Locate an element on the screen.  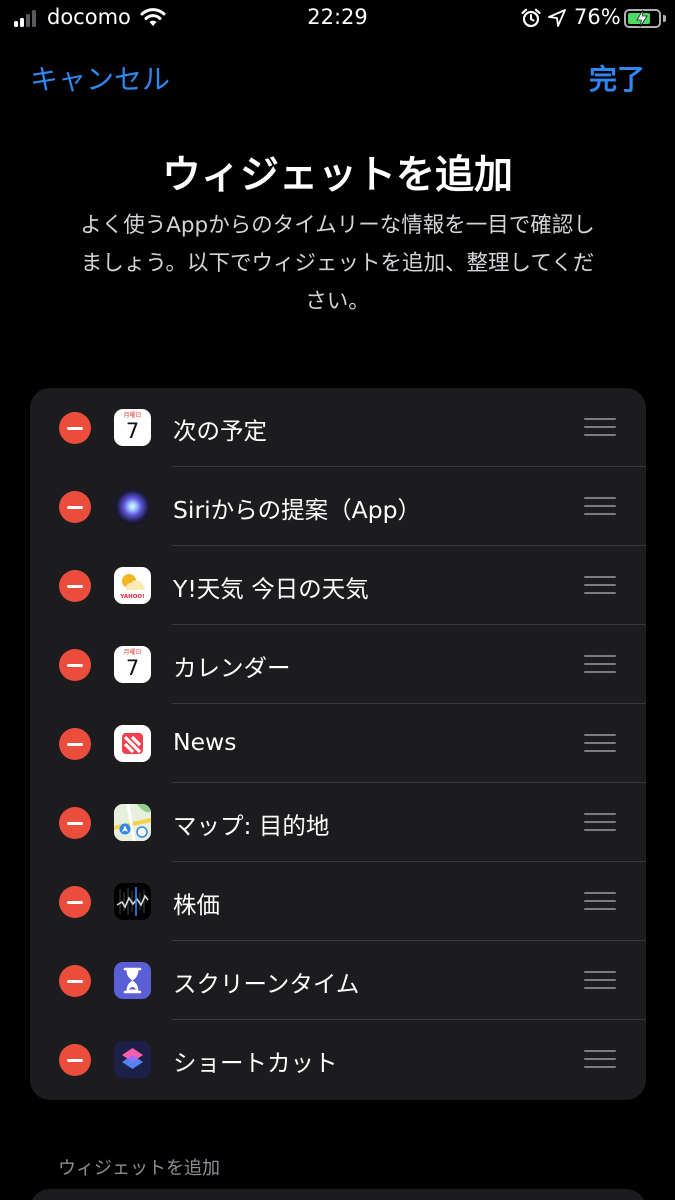
battery-percent: 76% is located at coordinates (597, 17).